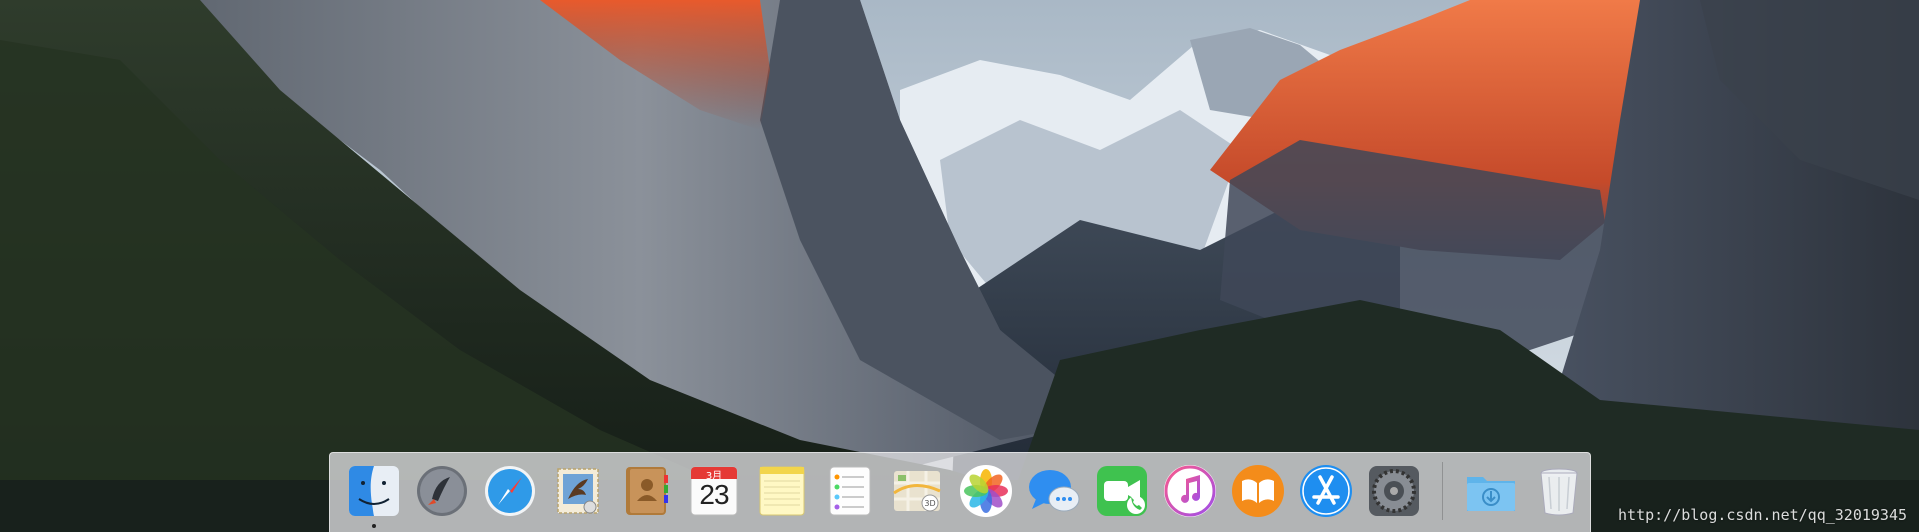 The image size is (1919, 532). I want to click on dock-item-contacts, so click(646, 491).